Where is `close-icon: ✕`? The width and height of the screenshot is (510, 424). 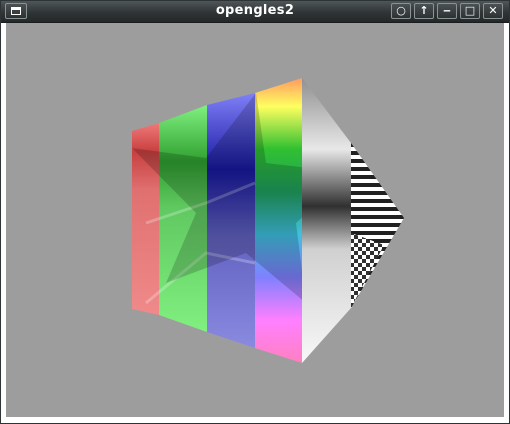 close-icon: ✕ is located at coordinates (493, 10).